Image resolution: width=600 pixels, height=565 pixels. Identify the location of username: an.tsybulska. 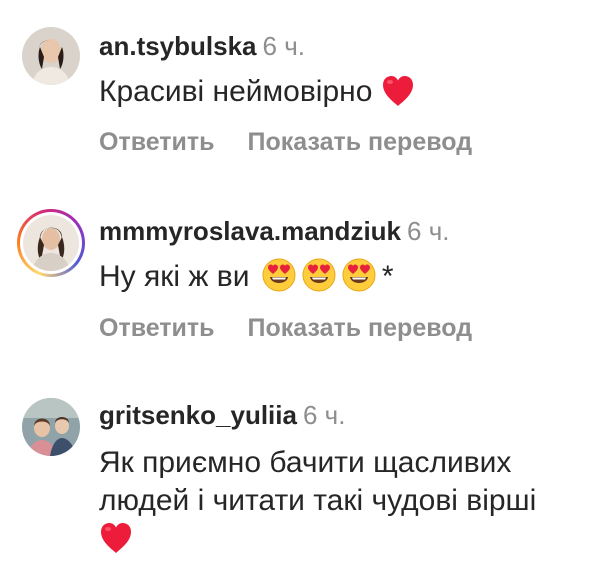
(178, 46).